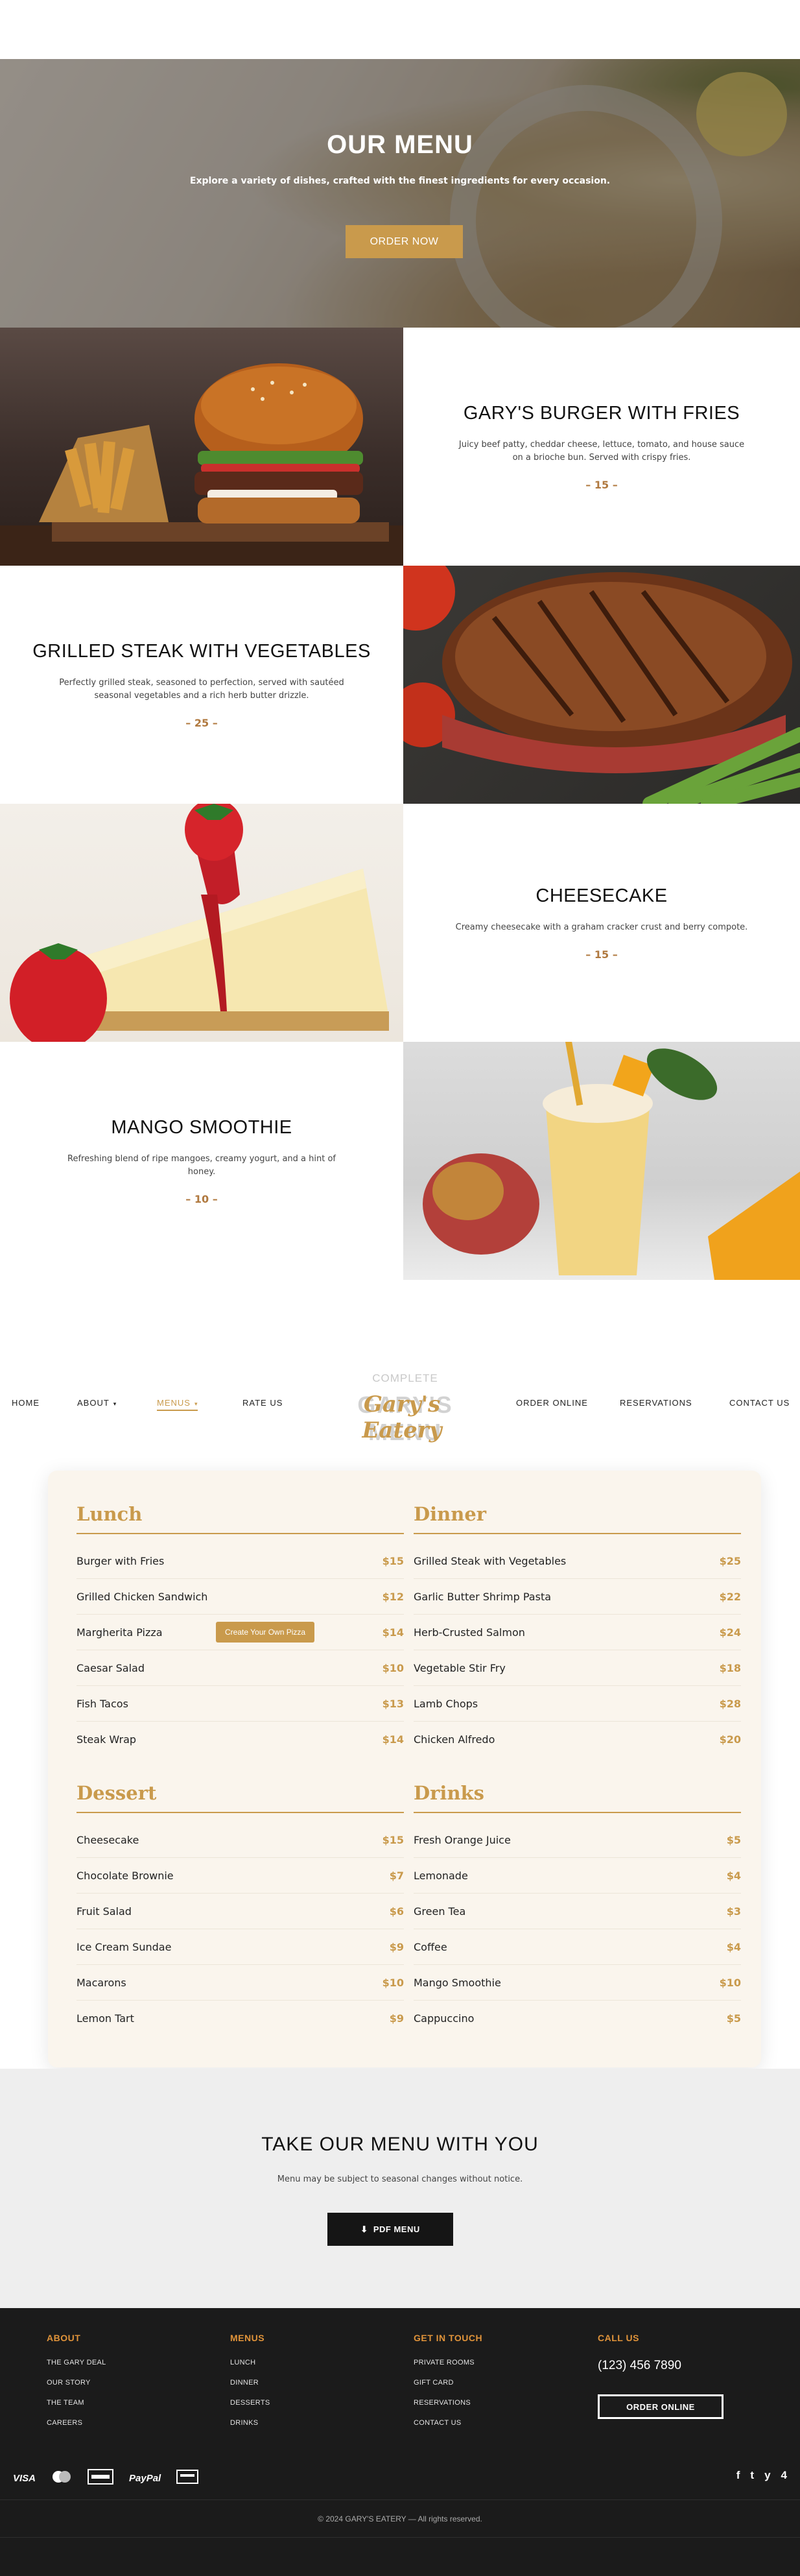 The width and height of the screenshot is (800, 2576). Describe the element at coordinates (101, 1982) in the screenshot. I see `menu-item-name: Macarons` at that location.